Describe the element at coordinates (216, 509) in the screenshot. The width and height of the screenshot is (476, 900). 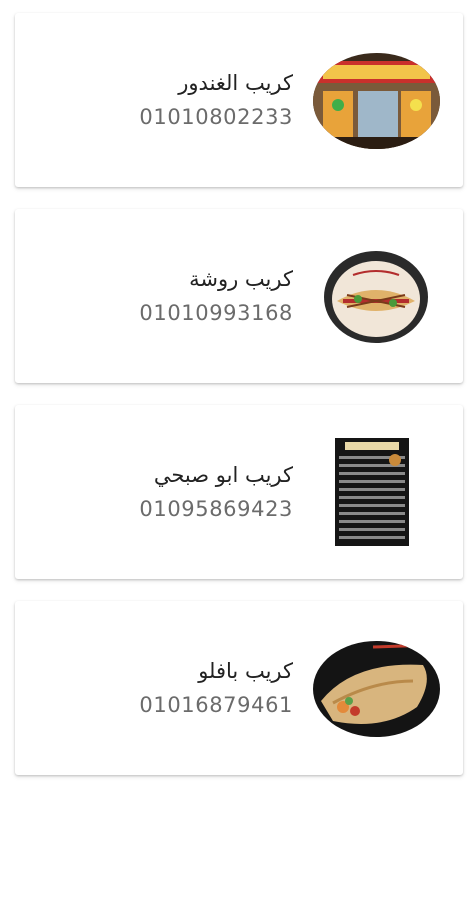
I see `shop-phone: 01095869423` at that location.